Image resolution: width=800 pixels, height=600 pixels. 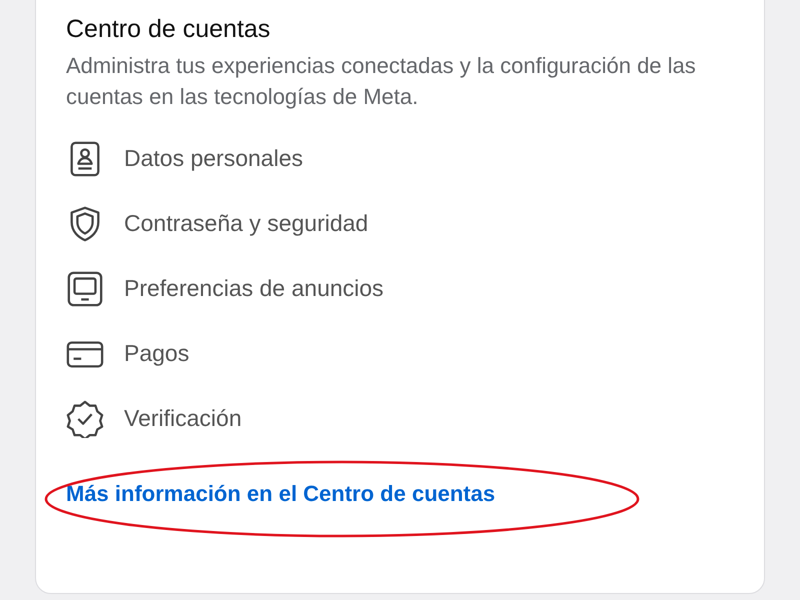 What do you see at coordinates (169, 29) in the screenshot?
I see `section-title: Centro de cuentas` at bounding box center [169, 29].